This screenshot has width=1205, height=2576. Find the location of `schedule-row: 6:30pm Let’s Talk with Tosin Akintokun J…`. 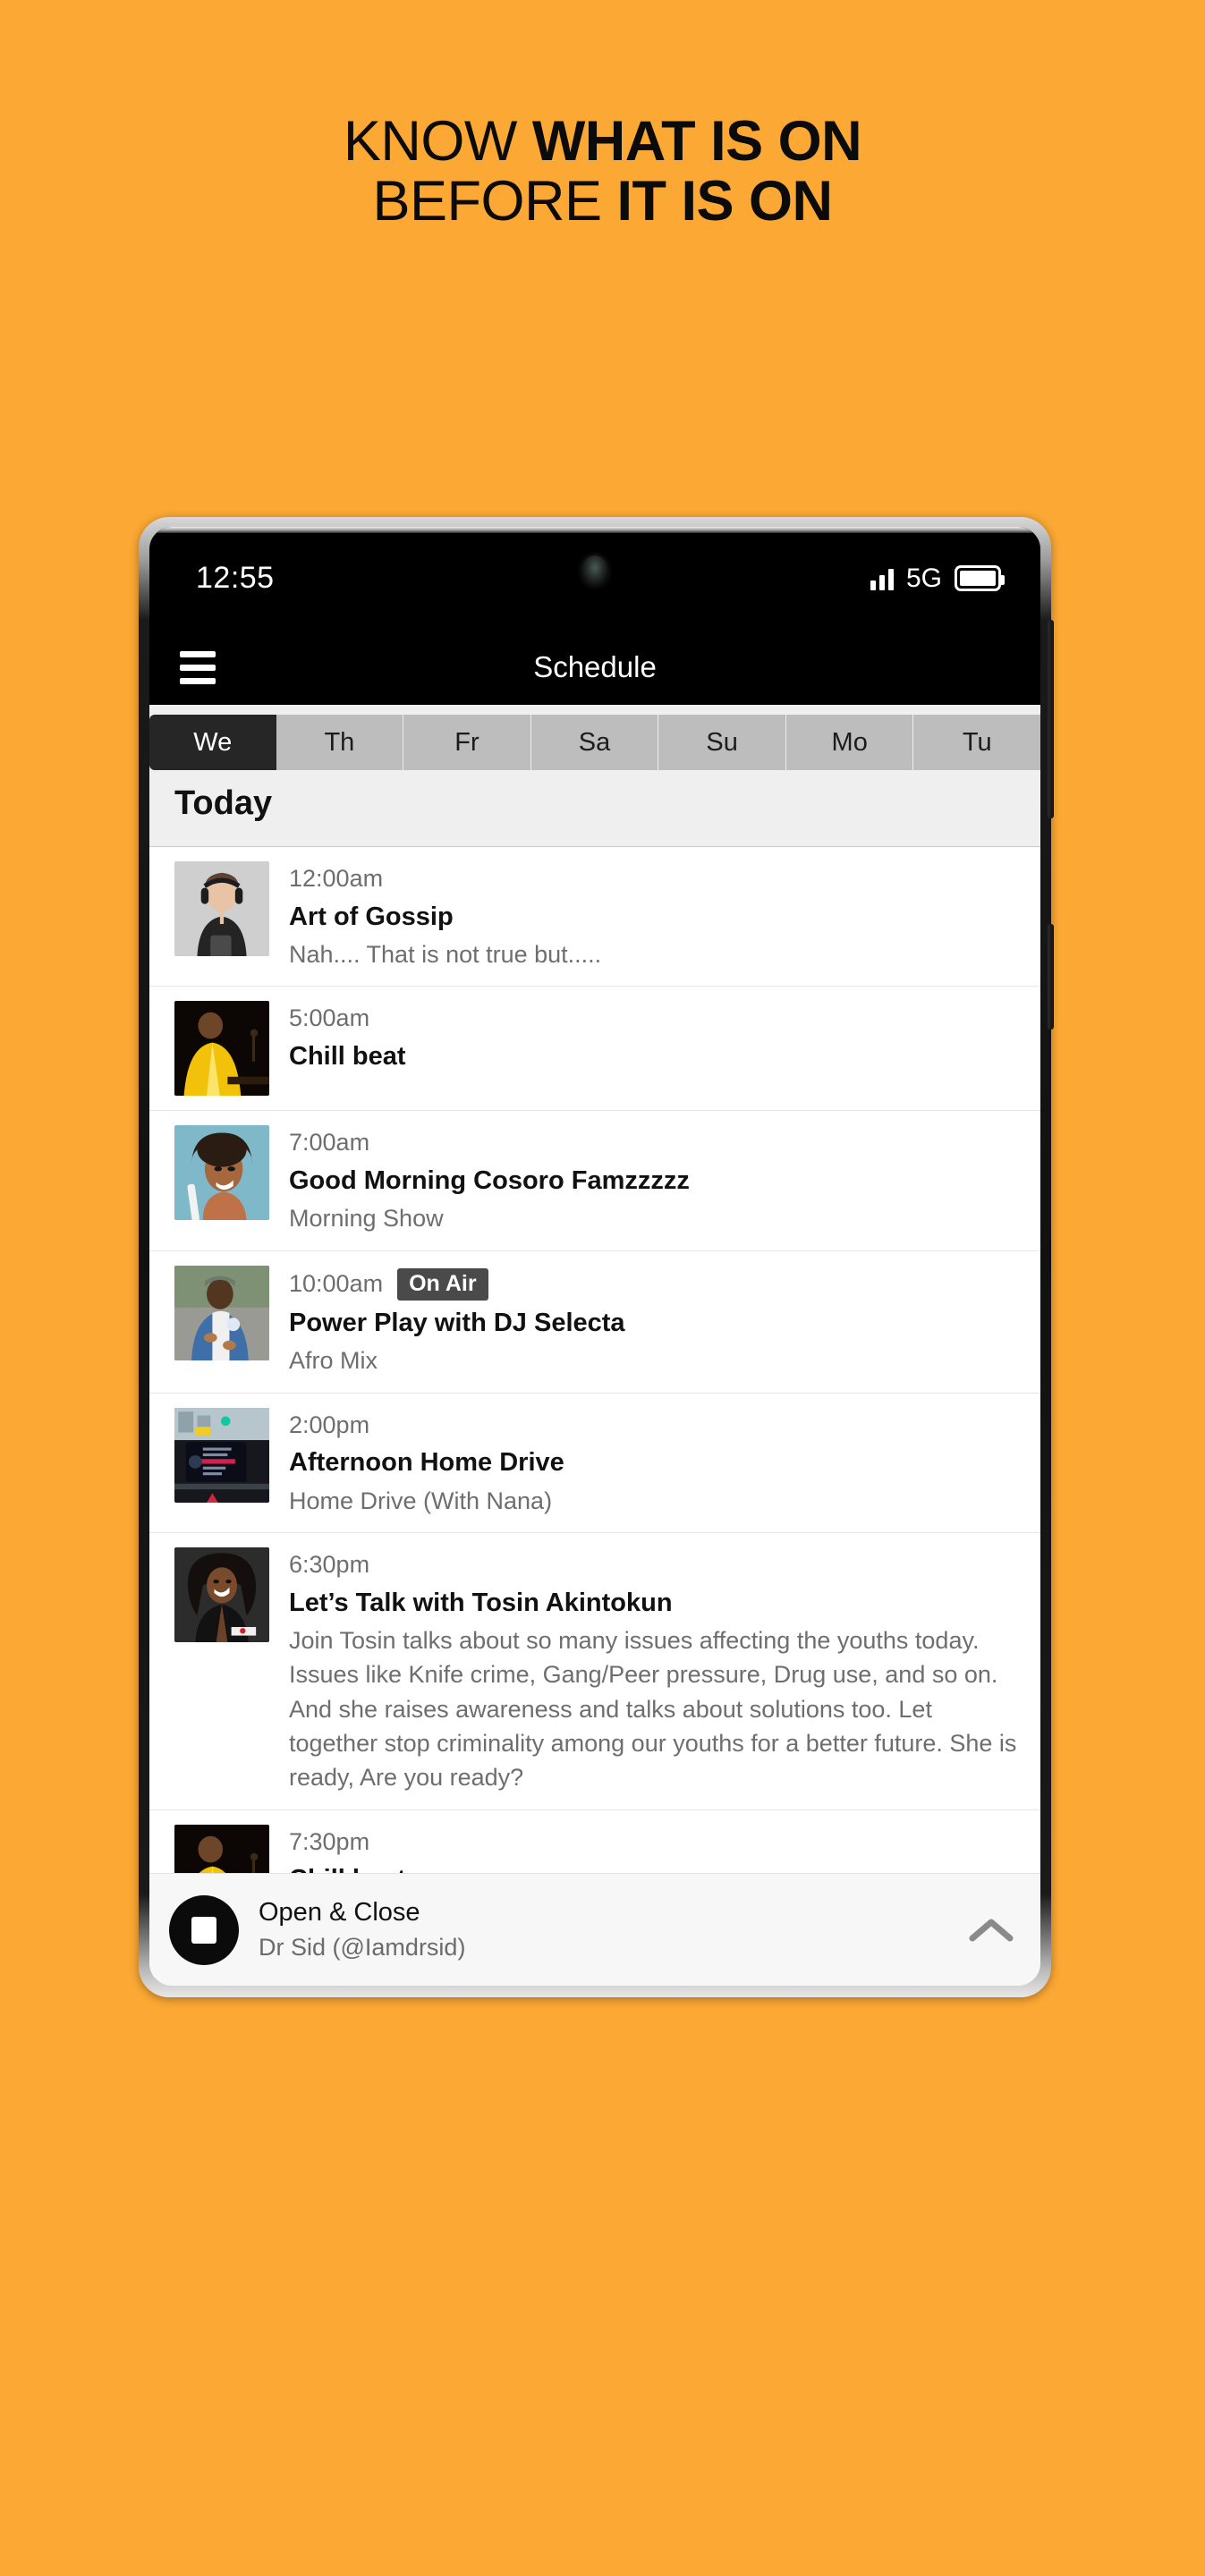

schedule-row: 6:30pm Let’s Talk with Tosin Akintokun J… is located at coordinates (594, 1671).